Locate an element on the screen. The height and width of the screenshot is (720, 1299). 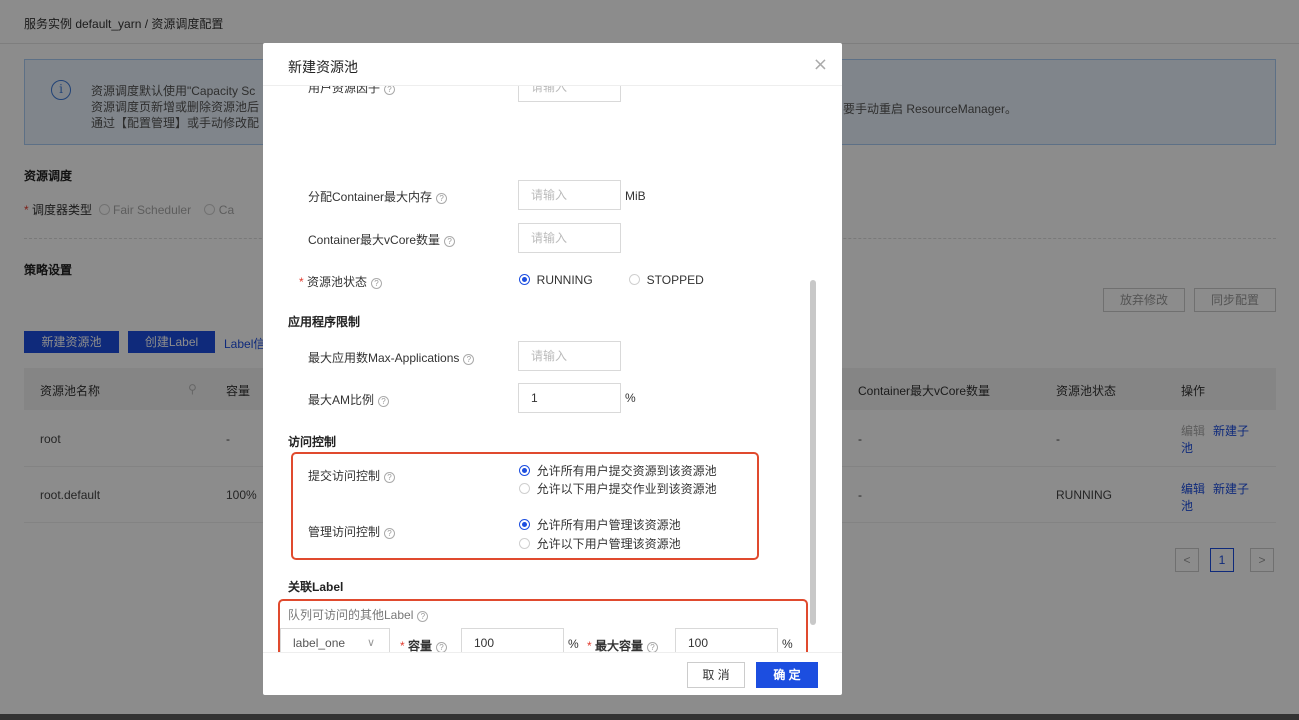
admin-all-radio is located at coordinates (524, 524).